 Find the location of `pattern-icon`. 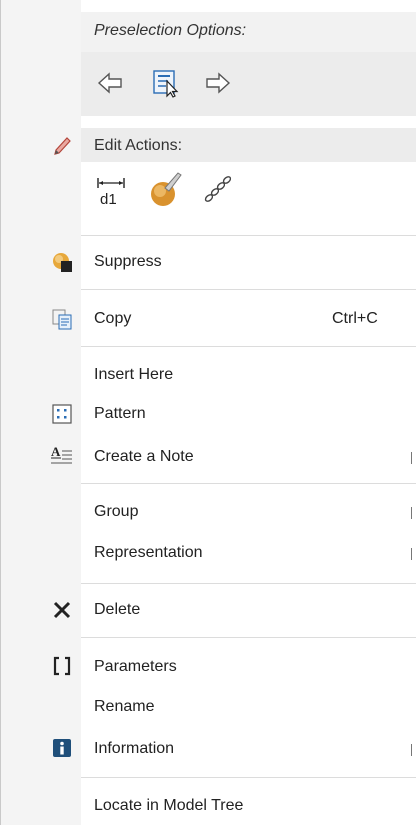

pattern-icon is located at coordinates (62, 414).